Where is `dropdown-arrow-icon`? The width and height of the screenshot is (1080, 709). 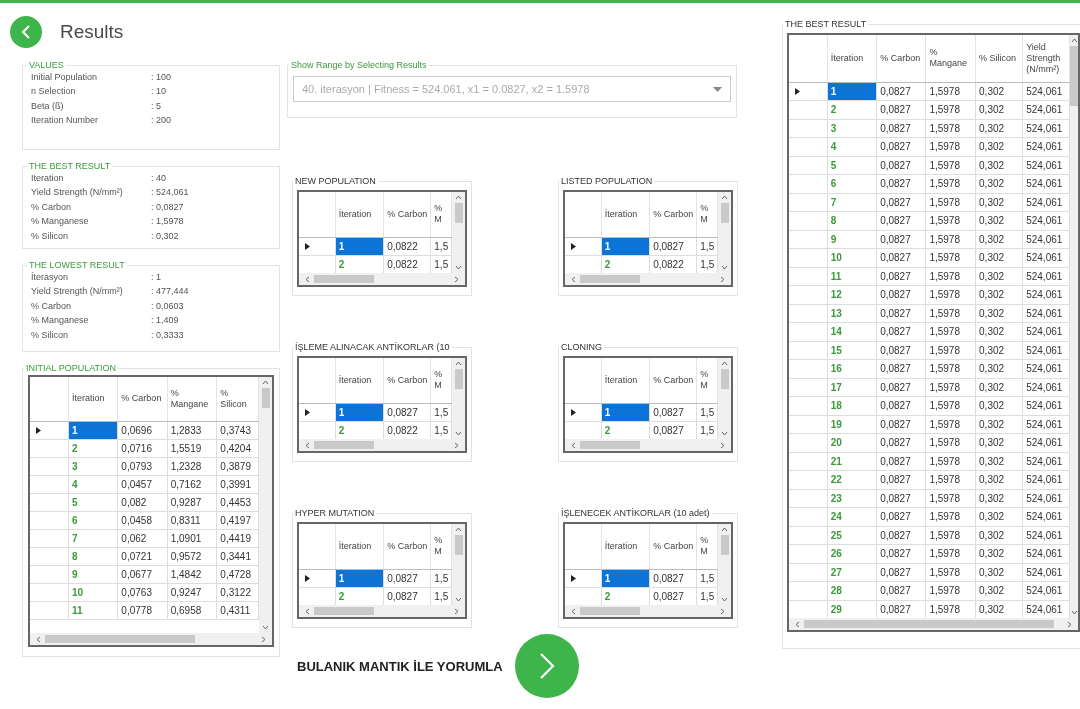 dropdown-arrow-icon is located at coordinates (717, 89).